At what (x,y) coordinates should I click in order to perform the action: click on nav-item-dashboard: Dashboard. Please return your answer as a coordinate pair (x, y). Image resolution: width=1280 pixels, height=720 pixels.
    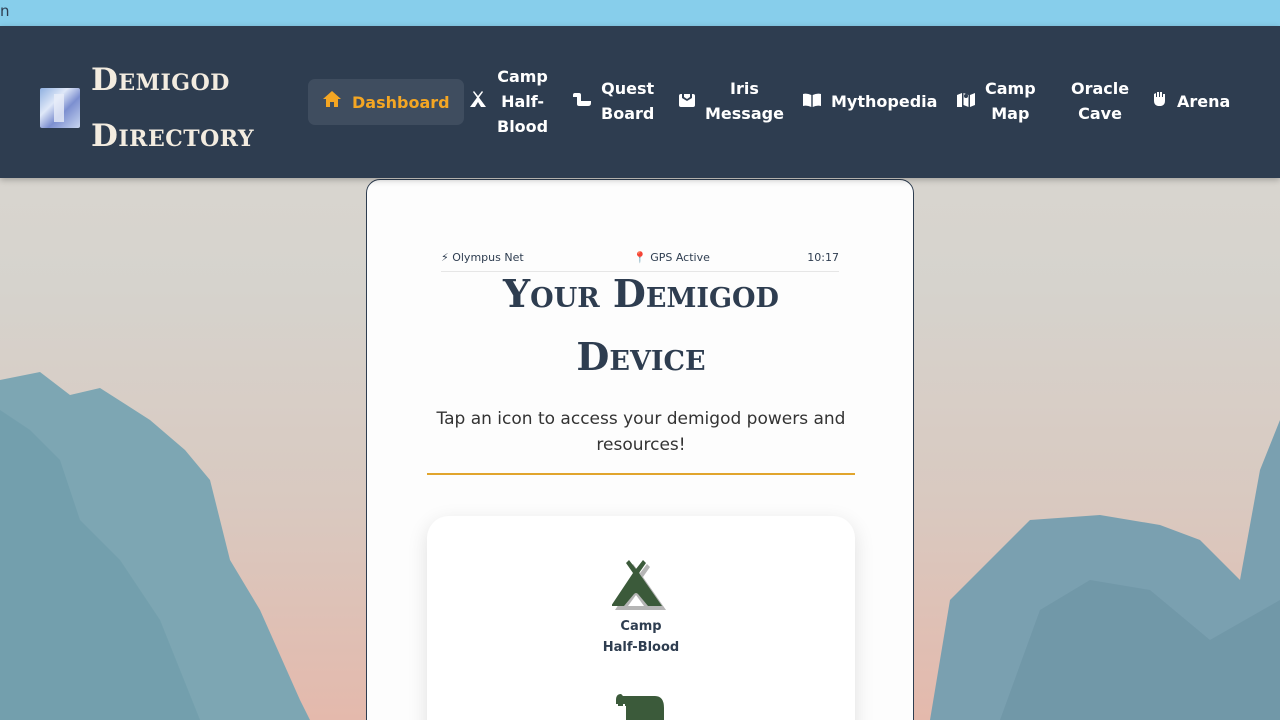
    Looking at the image, I should click on (386, 102).